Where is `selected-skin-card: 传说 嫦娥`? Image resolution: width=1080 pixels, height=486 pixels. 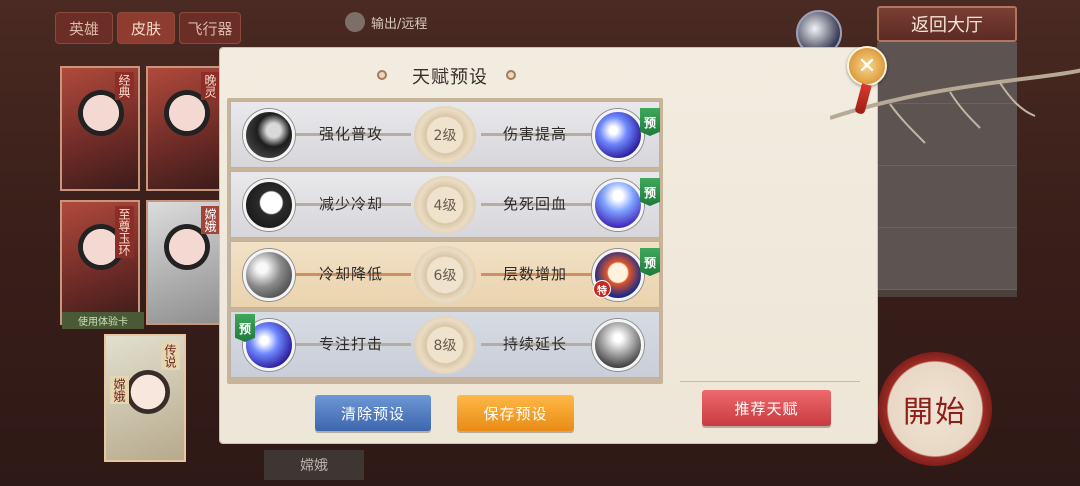 selected-skin-card: 传说 嫦娥 is located at coordinates (145, 398).